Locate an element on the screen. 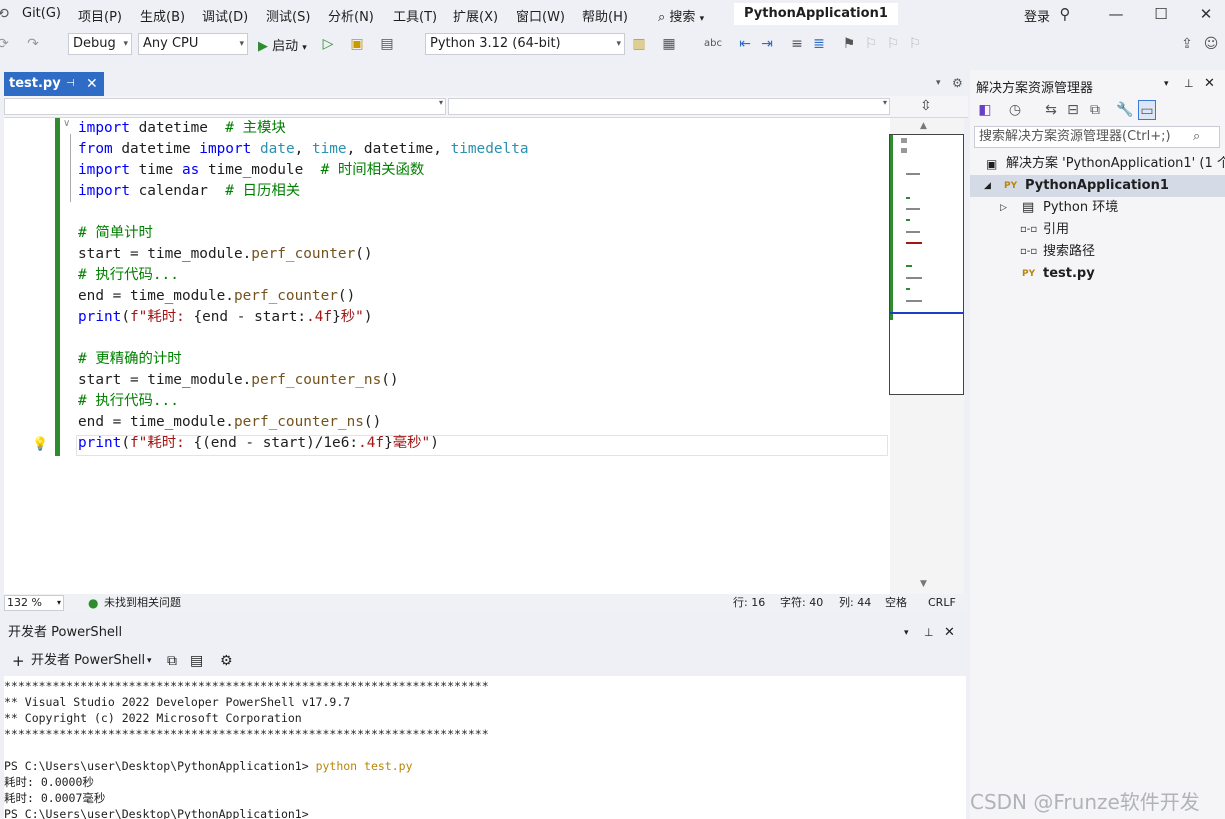 Image resolution: width=1225 pixels, height=819 pixels. close-icon: ✕ is located at coordinates (1206, 14).